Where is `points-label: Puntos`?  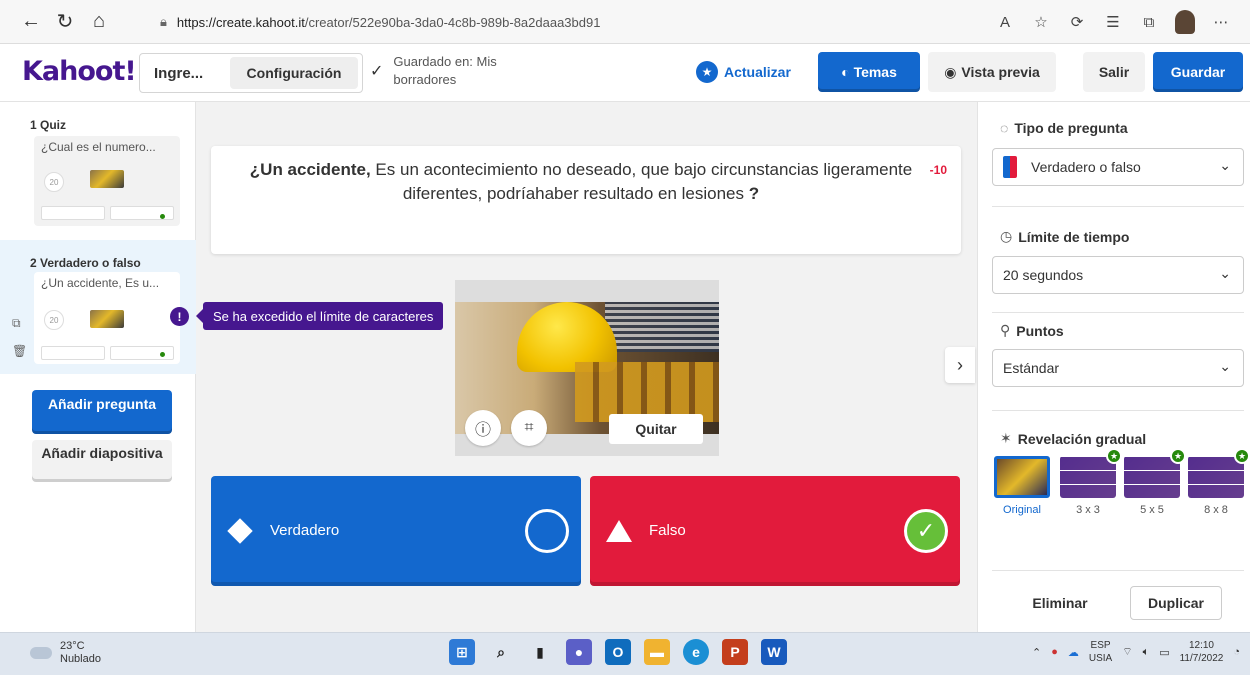
points-label: Puntos is located at coordinates (1040, 330).